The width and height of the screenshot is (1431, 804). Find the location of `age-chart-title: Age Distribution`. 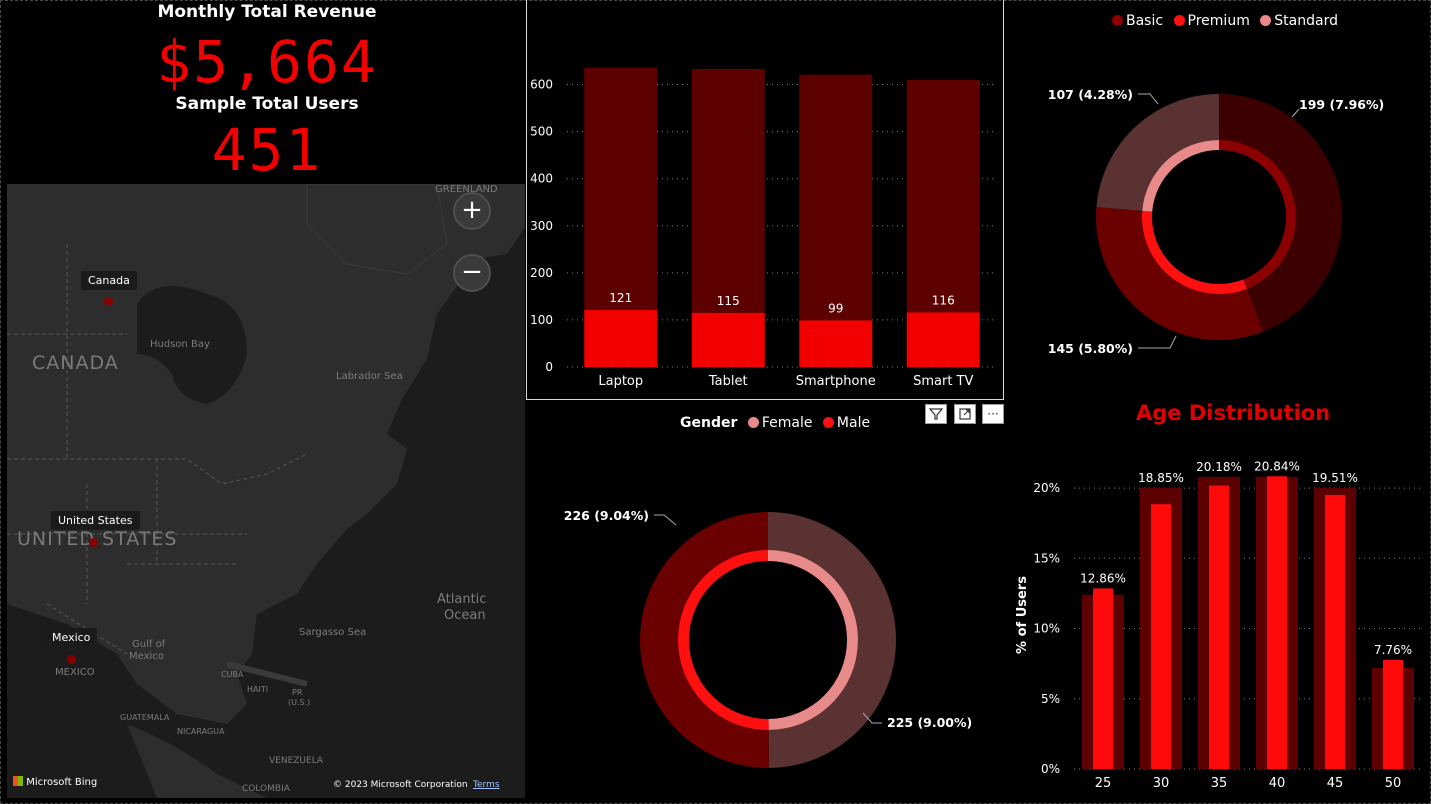

age-chart-title: Age Distribution is located at coordinates (1233, 413).